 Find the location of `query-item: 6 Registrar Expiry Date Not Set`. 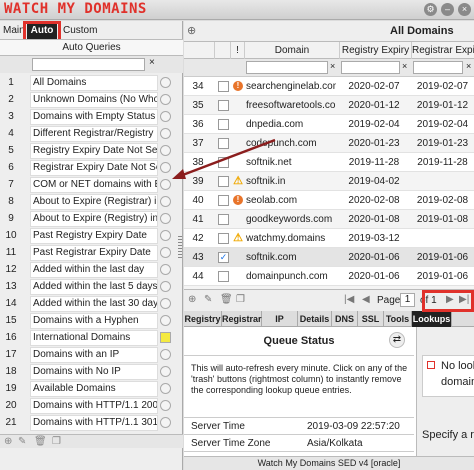

query-item: 6 Registrar Expiry Date Not Set is located at coordinates (88, 168).